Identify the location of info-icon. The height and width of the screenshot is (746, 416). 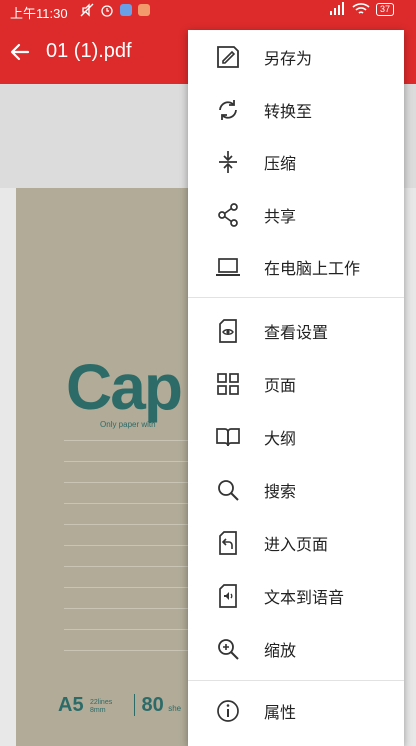
(228, 711).